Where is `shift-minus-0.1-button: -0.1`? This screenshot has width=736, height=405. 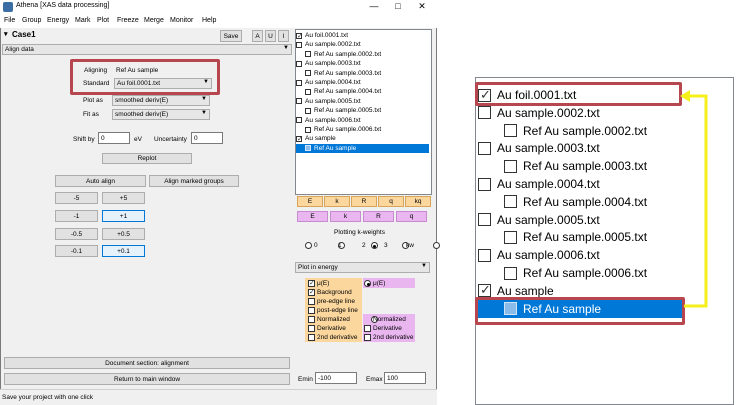 shift-minus-0.1-button: -0.1 is located at coordinates (76, 251).